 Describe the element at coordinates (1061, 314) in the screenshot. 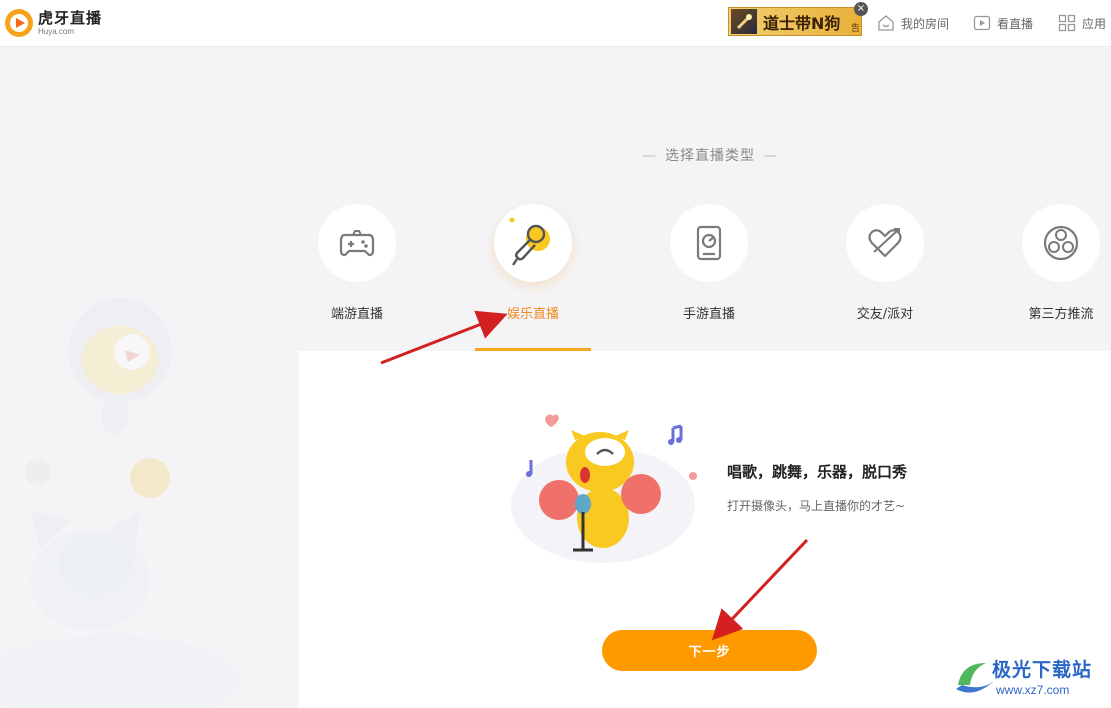

I see `category-label: 第三方推流` at that location.